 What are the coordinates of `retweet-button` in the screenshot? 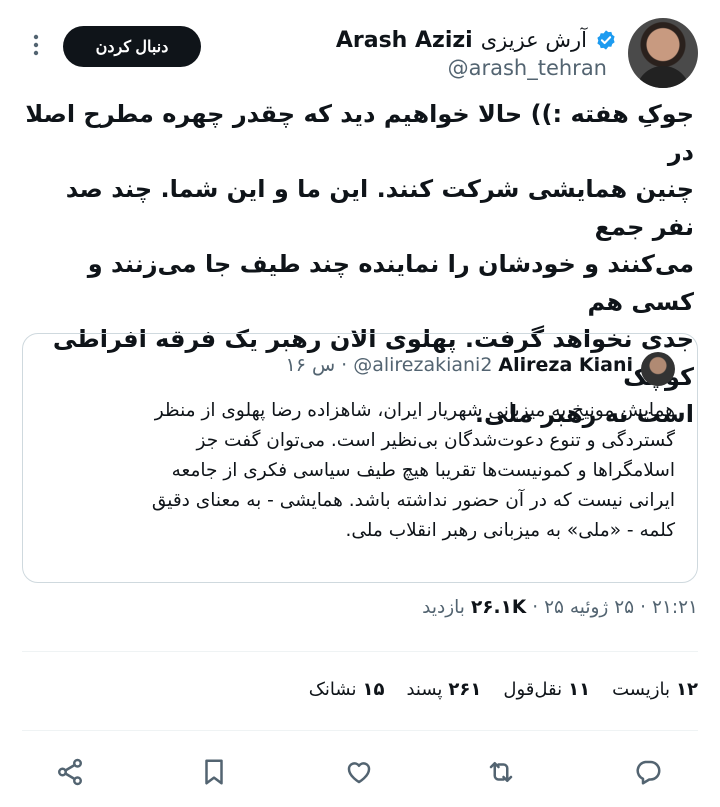 It's located at (501, 772).